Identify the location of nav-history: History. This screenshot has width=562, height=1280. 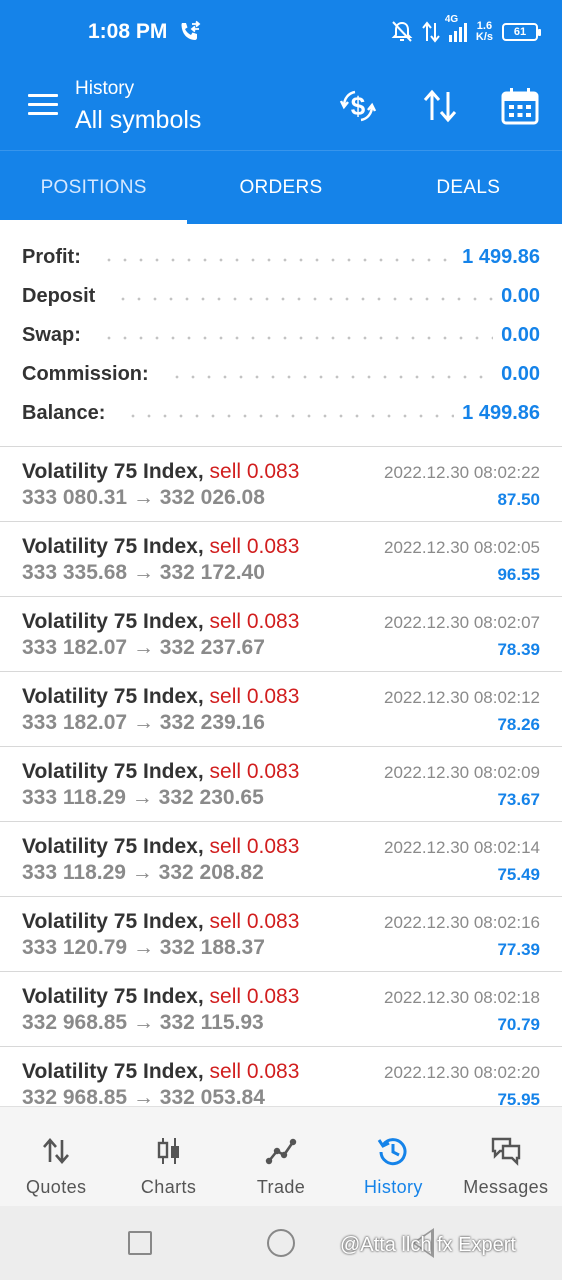
(393, 1156).